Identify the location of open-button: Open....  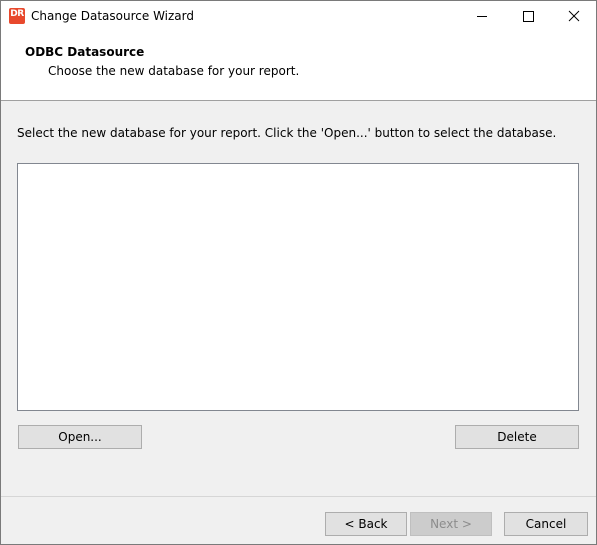
(80, 437).